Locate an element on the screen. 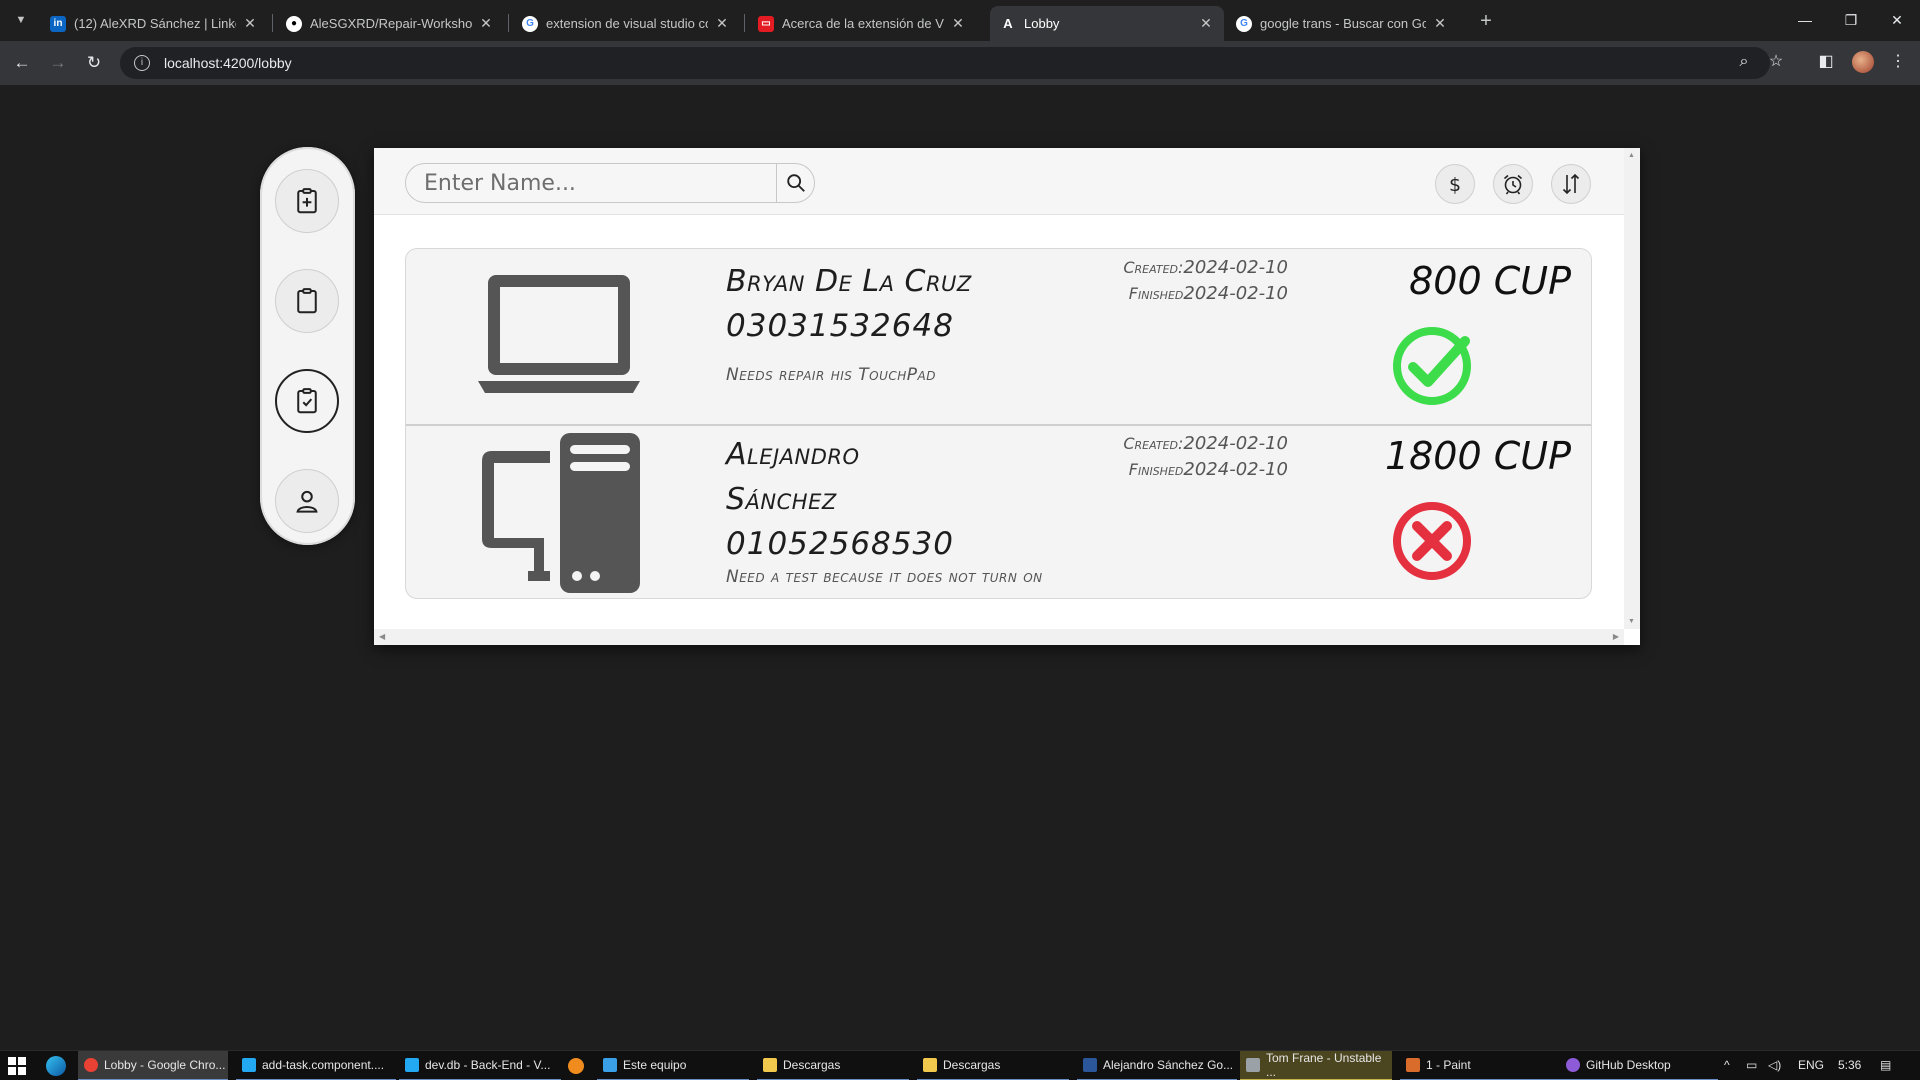 This screenshot has width=1920, height=1080. panel-header: $ is located at coordinates (999, 181).